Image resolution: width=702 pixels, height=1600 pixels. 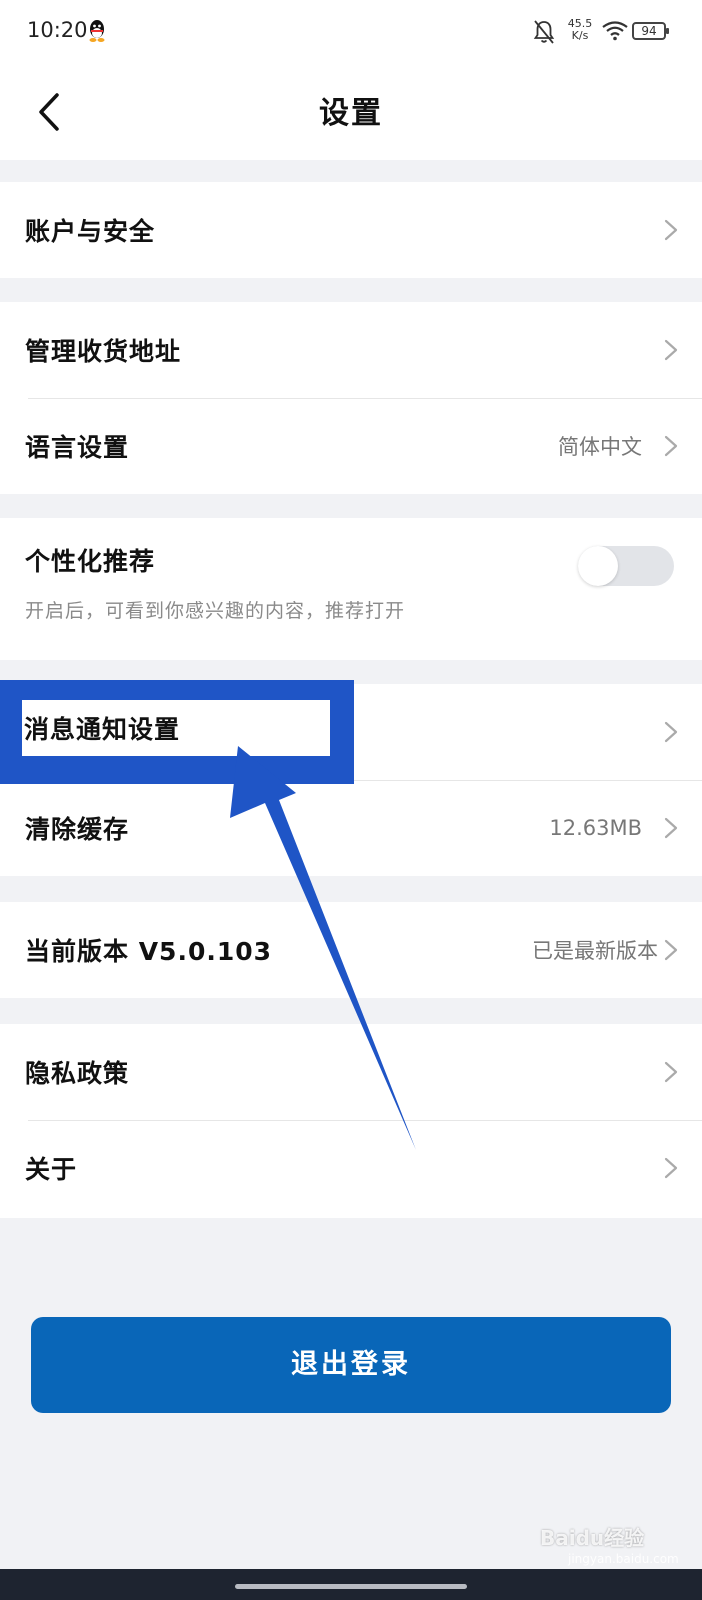 What do you see at coordinates (351, 1586) in the screenshot?
I see `home-indicator` at bounding box center [351, 1586].